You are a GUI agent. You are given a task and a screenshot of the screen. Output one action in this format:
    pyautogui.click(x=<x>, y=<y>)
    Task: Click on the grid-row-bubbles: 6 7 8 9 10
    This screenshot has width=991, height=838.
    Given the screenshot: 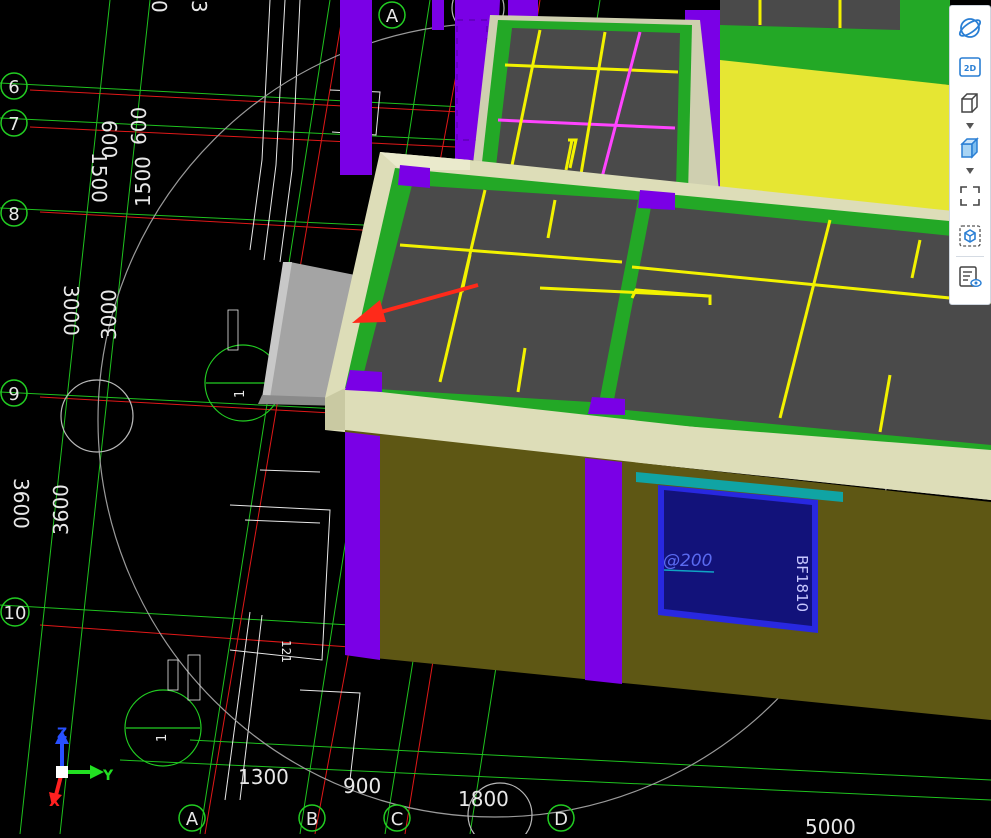 What is the action you would take?
    pyautogui.click(x=15, y=349)
    